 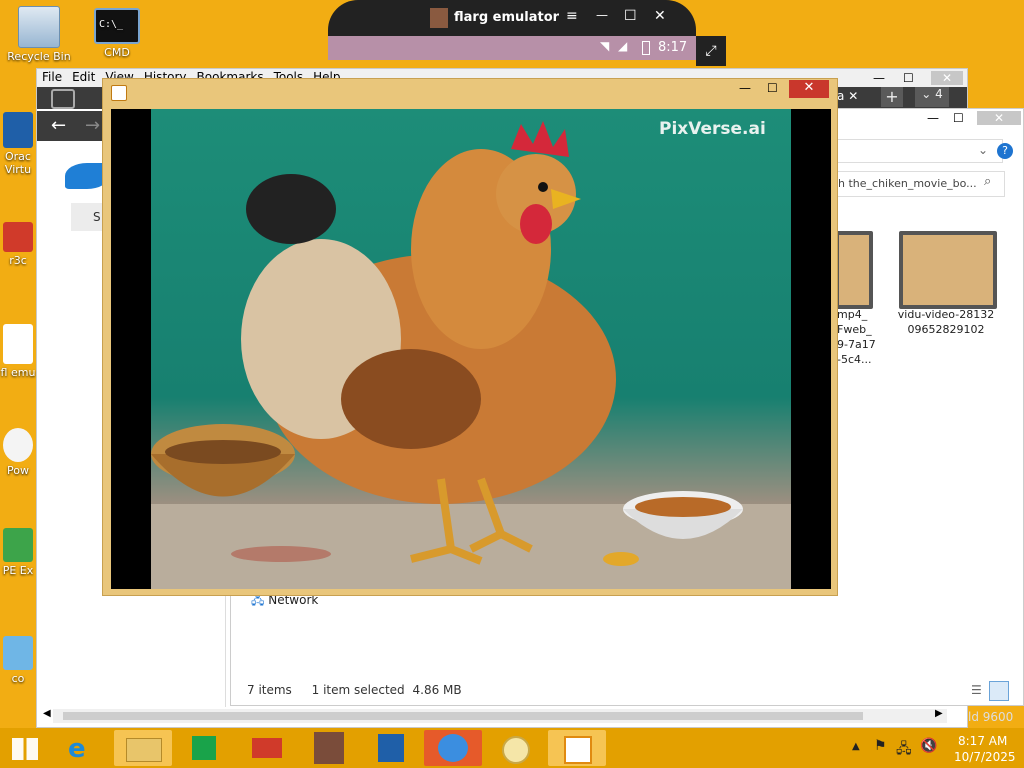 I want to click on taskbar-ie: e, so click(x=83, y=748).